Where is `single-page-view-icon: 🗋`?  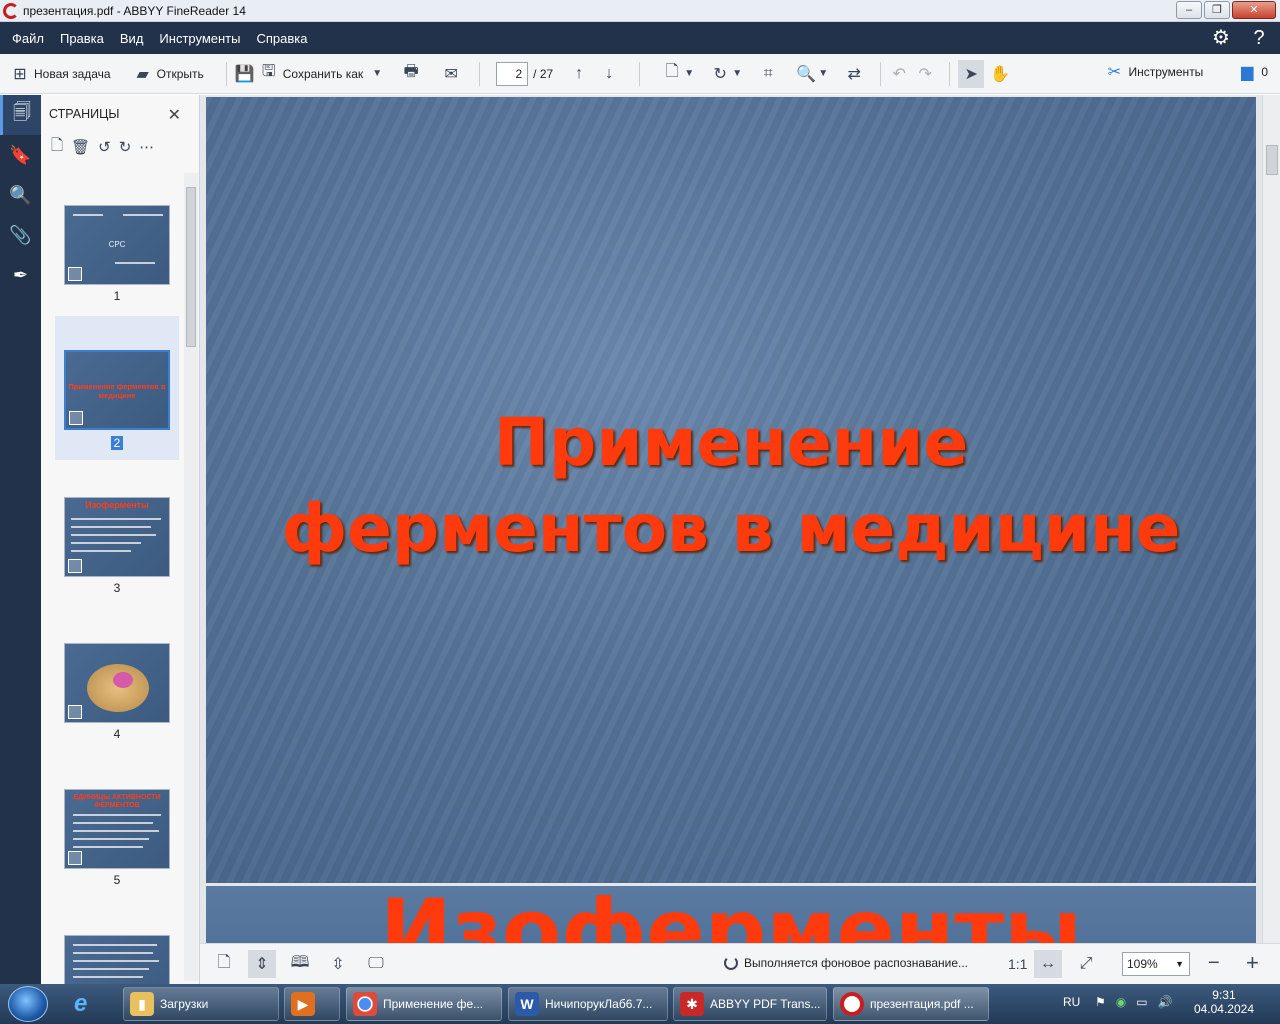 single-page-view-icon: 🗋 is located at coordinates (224, 964).